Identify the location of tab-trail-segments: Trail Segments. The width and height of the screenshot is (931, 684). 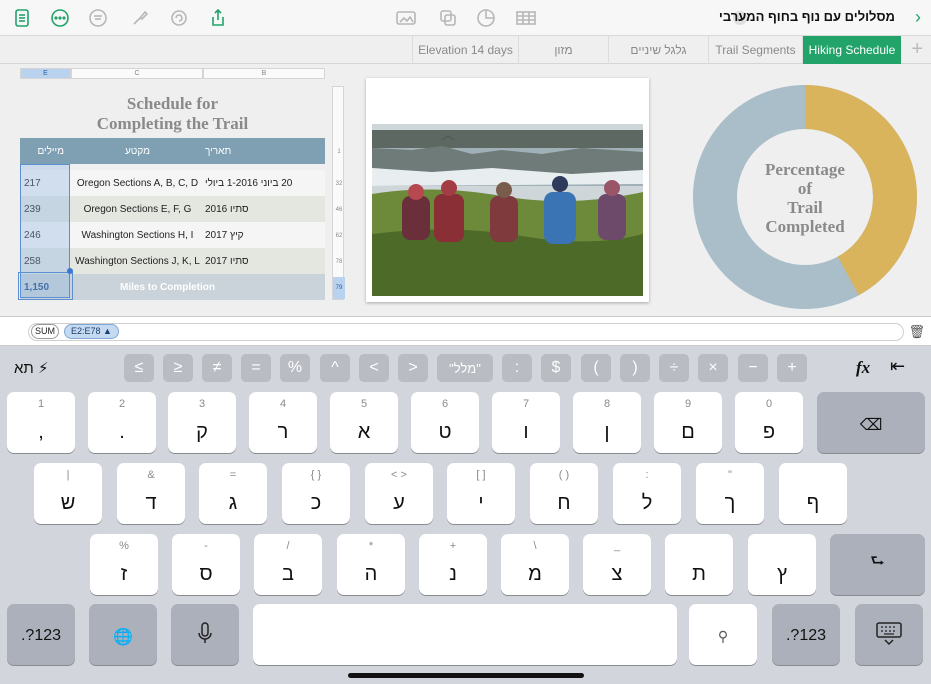
(755, 50).